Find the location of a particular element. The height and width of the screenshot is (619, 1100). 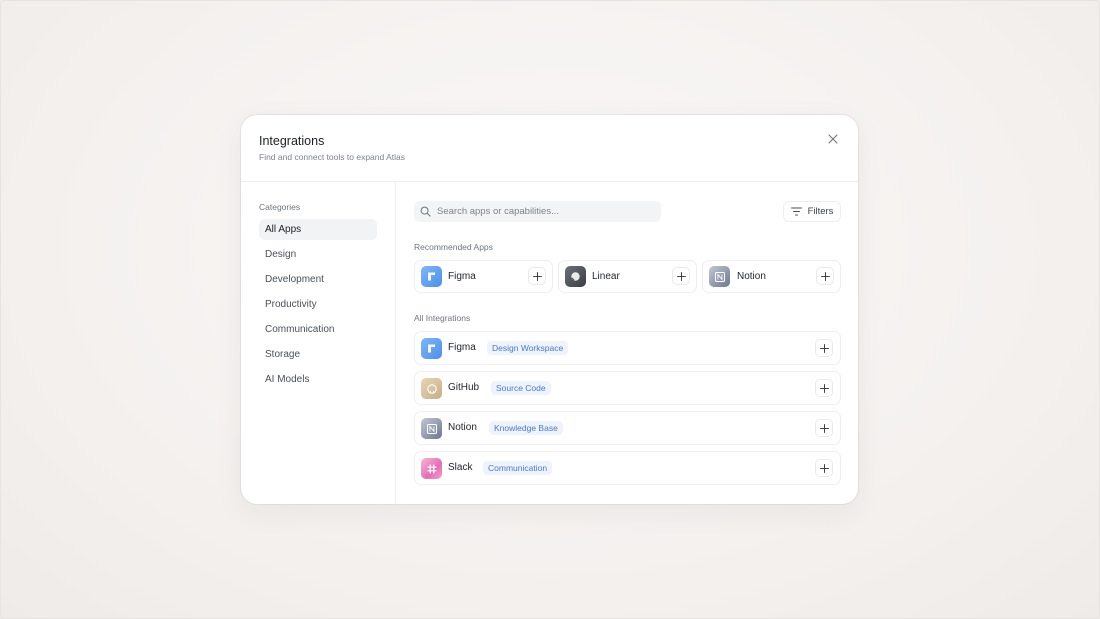

category-ai-models: AI Models is located at coordinates (318, 379).